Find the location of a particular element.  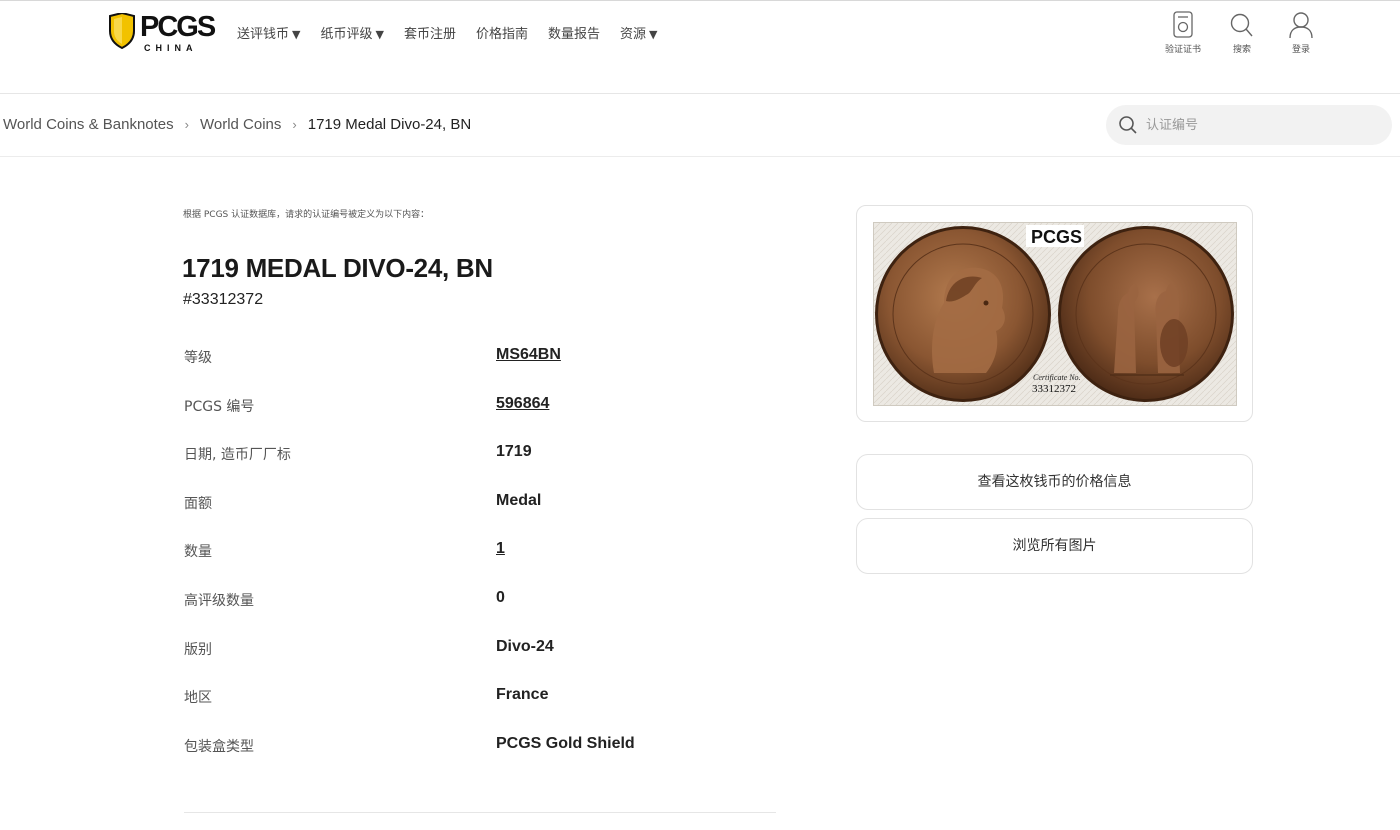

svg-text: PCGS is located at coordinates (1056, 237).